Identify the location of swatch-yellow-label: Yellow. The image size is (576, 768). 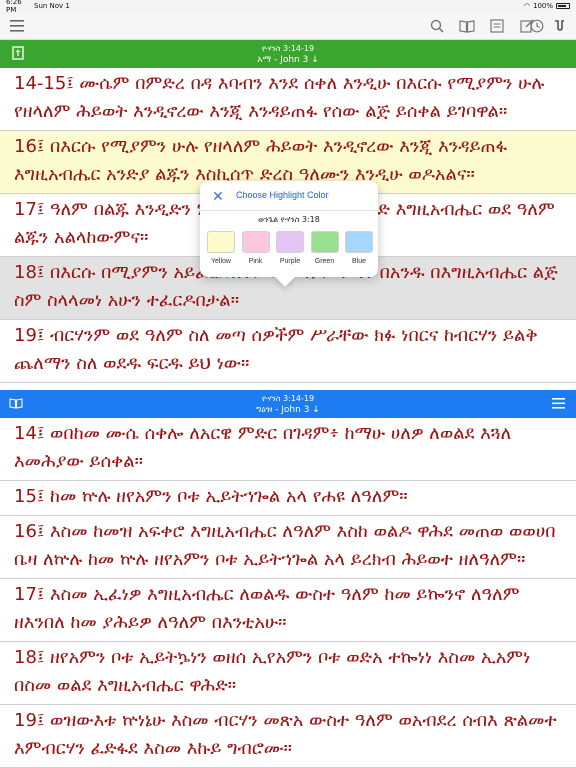
(221, 261).